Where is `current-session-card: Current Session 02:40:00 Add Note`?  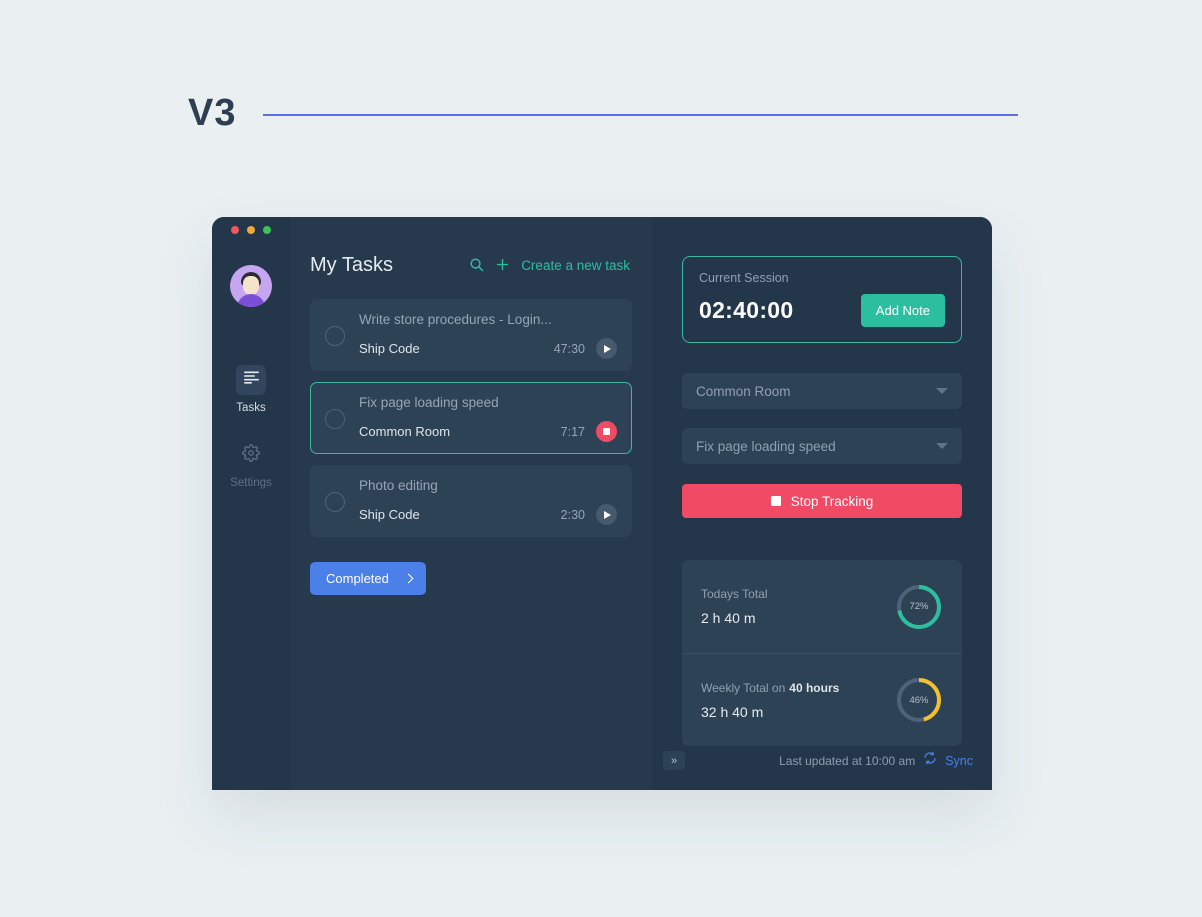
current-session-card: Current Session 02:40:00 Add Note is located at coordinates (822, 299).